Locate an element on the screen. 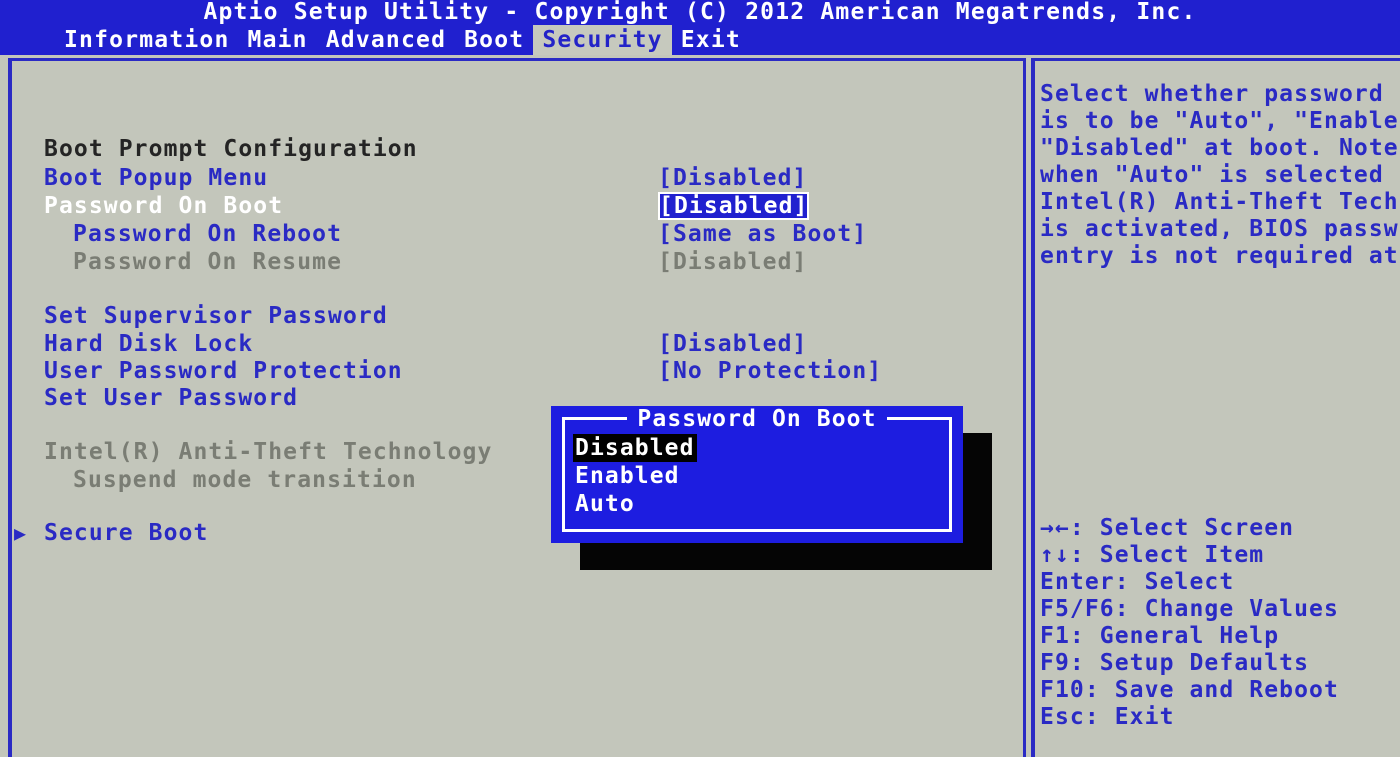  help-text-line: is to be "Auto", "Enable is located at coordinates (1219, 121).